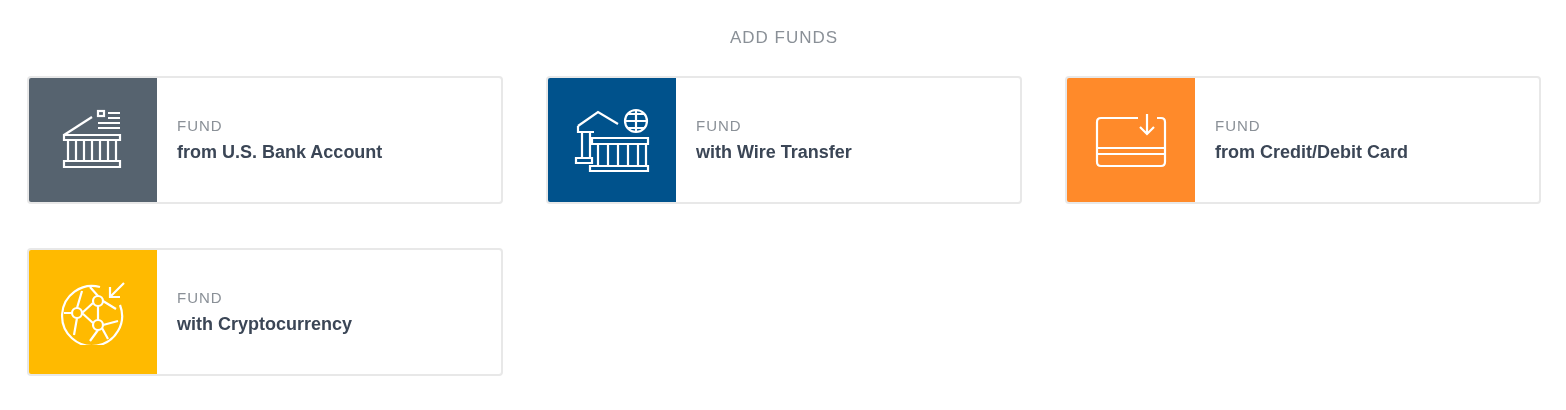 Image resolution: width=1566 pixels, height=410 pixels. What do you see at coordinates (265, 140) in the screenshot?
I see `fund-option-card: FUND from U.S. Bank Account` at bounding box center [265, 140].